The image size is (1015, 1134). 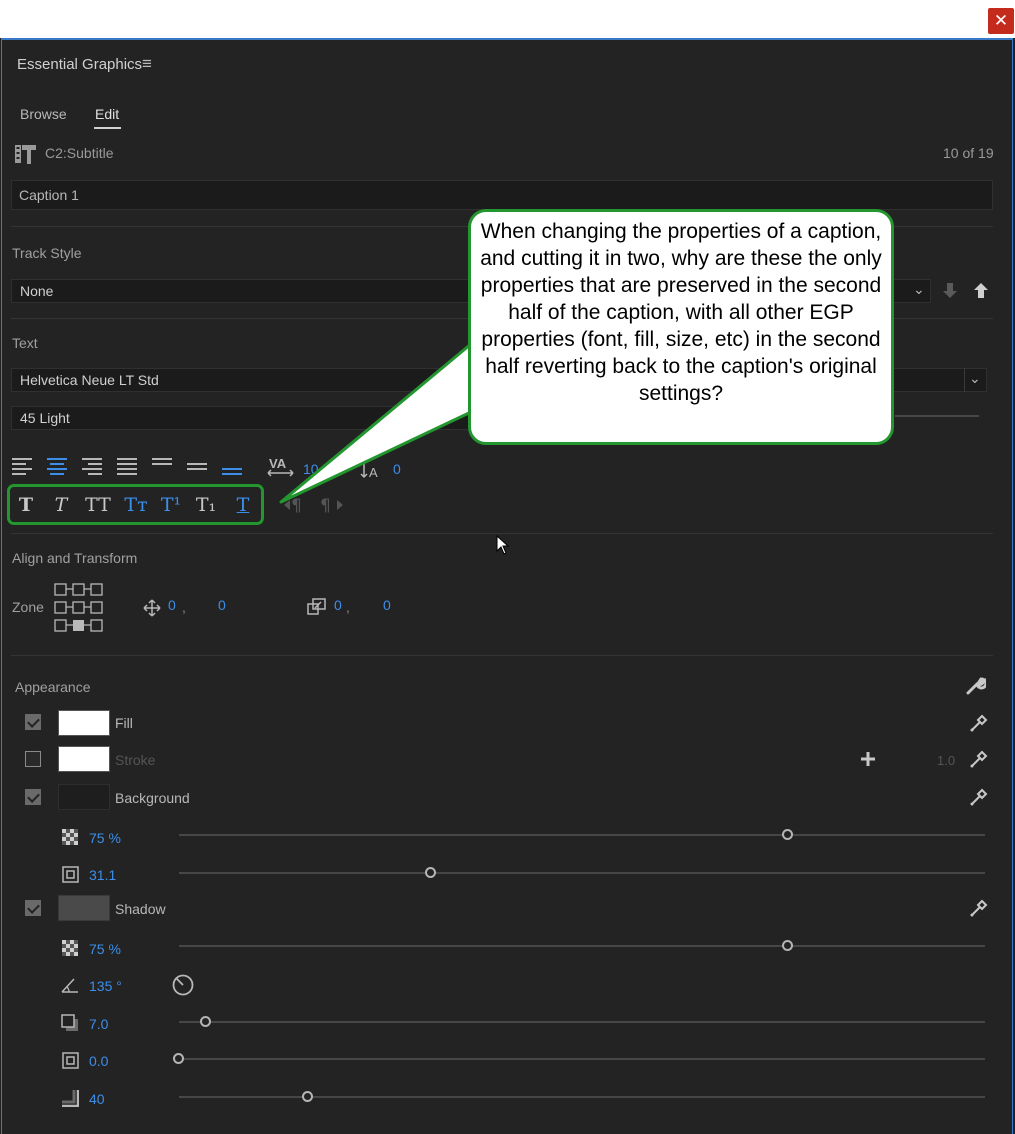 What do you see at coordinates (70, 1063) in the screenshot?
I see `shadow-size-icon` at bounding box center [70, 1063].